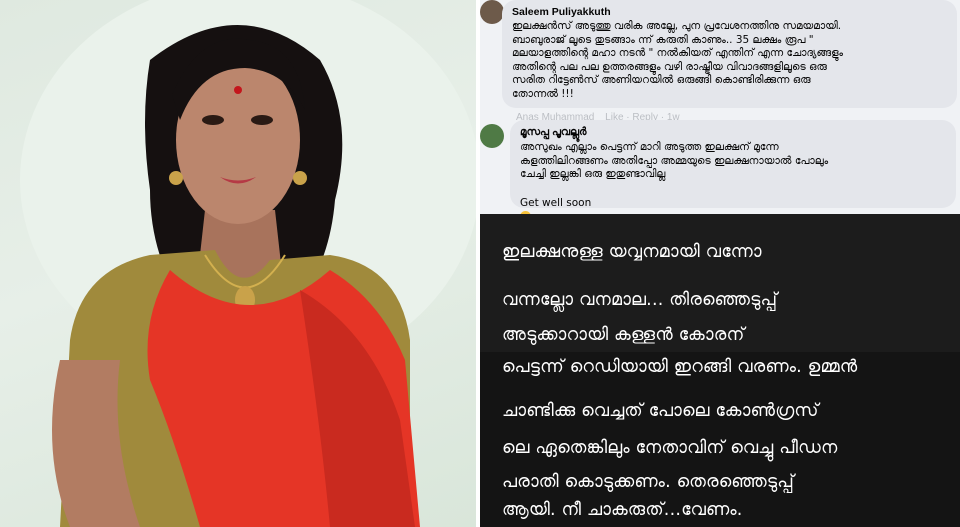 Image resolution: width=960 pixels, height=527 pixels. What do you see at coordinates (622, 510) in the screenshot?
I see `caption-line: ആയി. നീ ചാകരുത്...വേണം.` at bounding box center [622, 510].